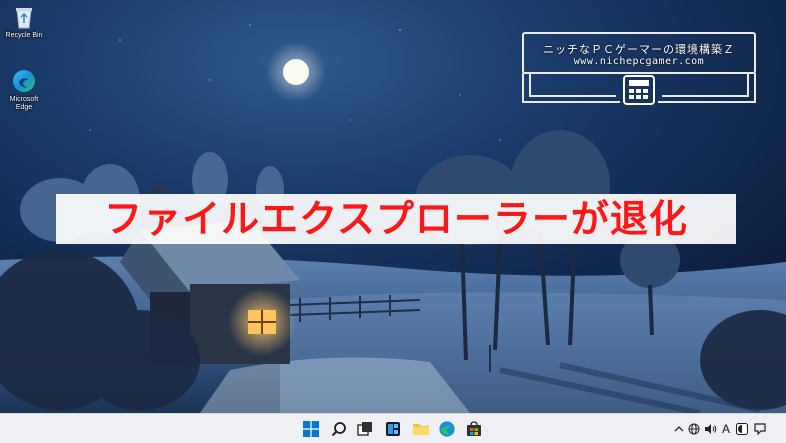 This screenshot has height=443, width=786. I want to click on network-icon, so click(694, 428).